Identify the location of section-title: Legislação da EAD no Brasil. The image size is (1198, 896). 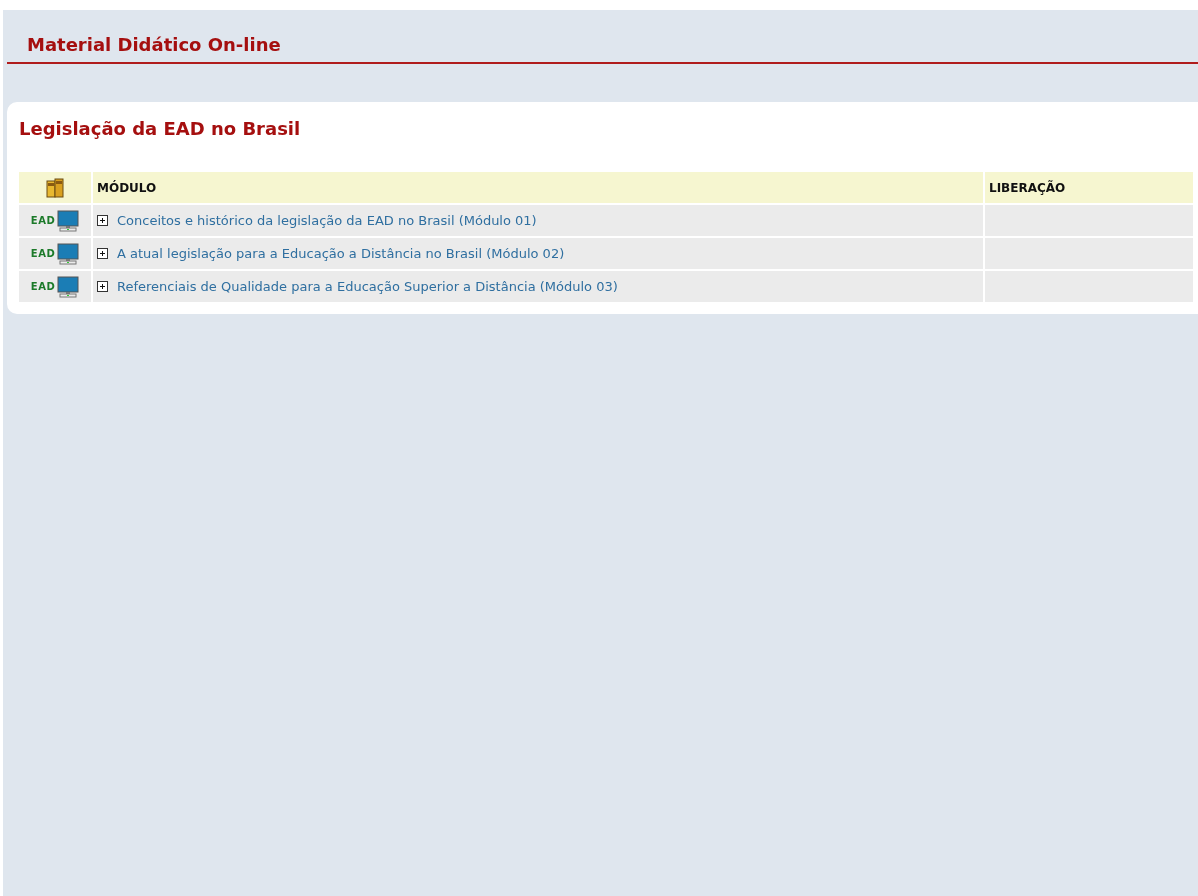
(160, 129).